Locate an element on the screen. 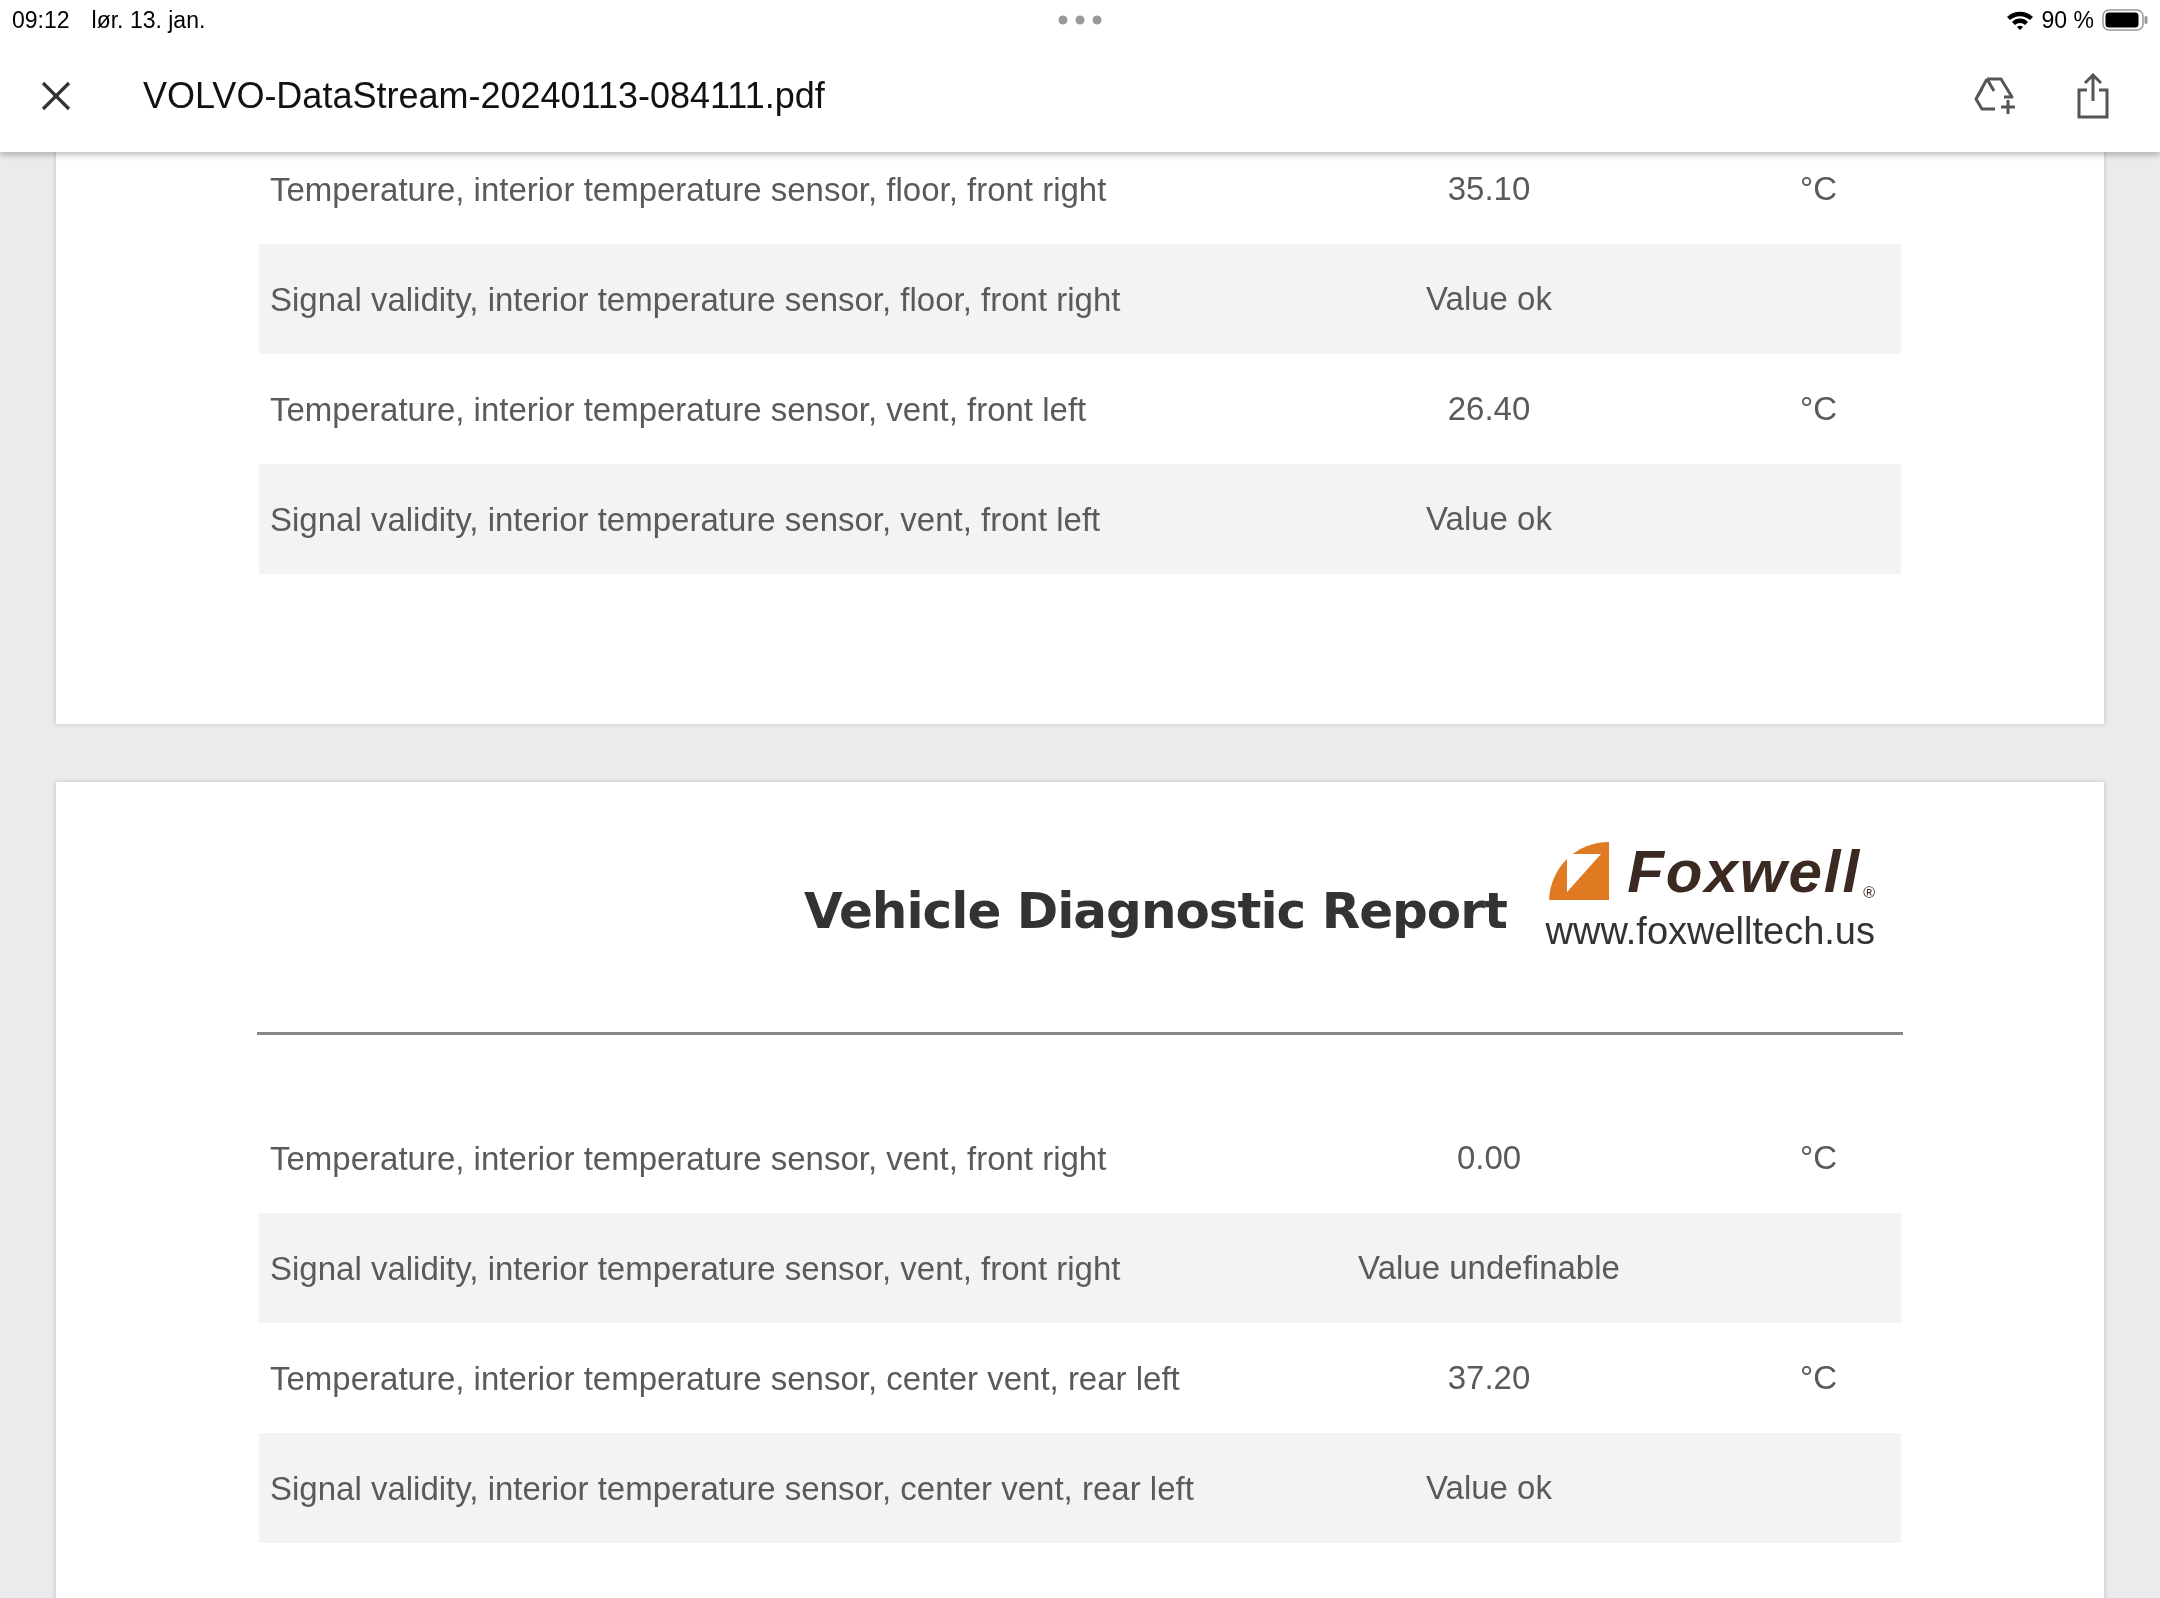  document-title: VOLVO-DataStream-20240113-084111.pdf is located at coordinates (484, 96).